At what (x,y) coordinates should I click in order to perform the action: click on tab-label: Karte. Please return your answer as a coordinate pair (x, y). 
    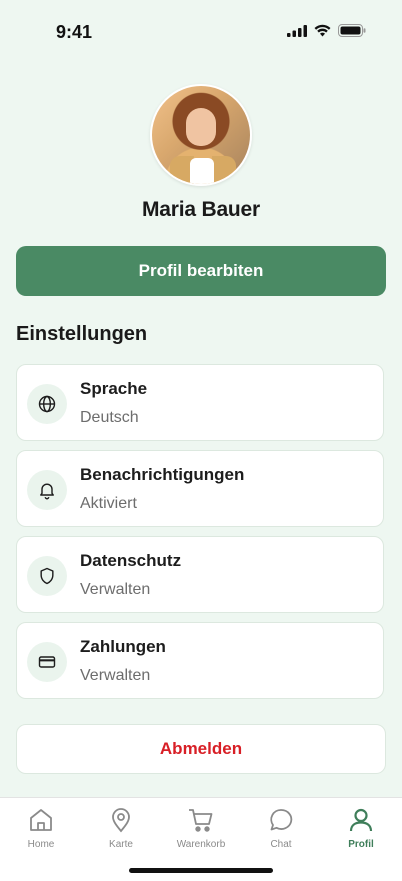
    Looking at the image, I should click on (121, 844).